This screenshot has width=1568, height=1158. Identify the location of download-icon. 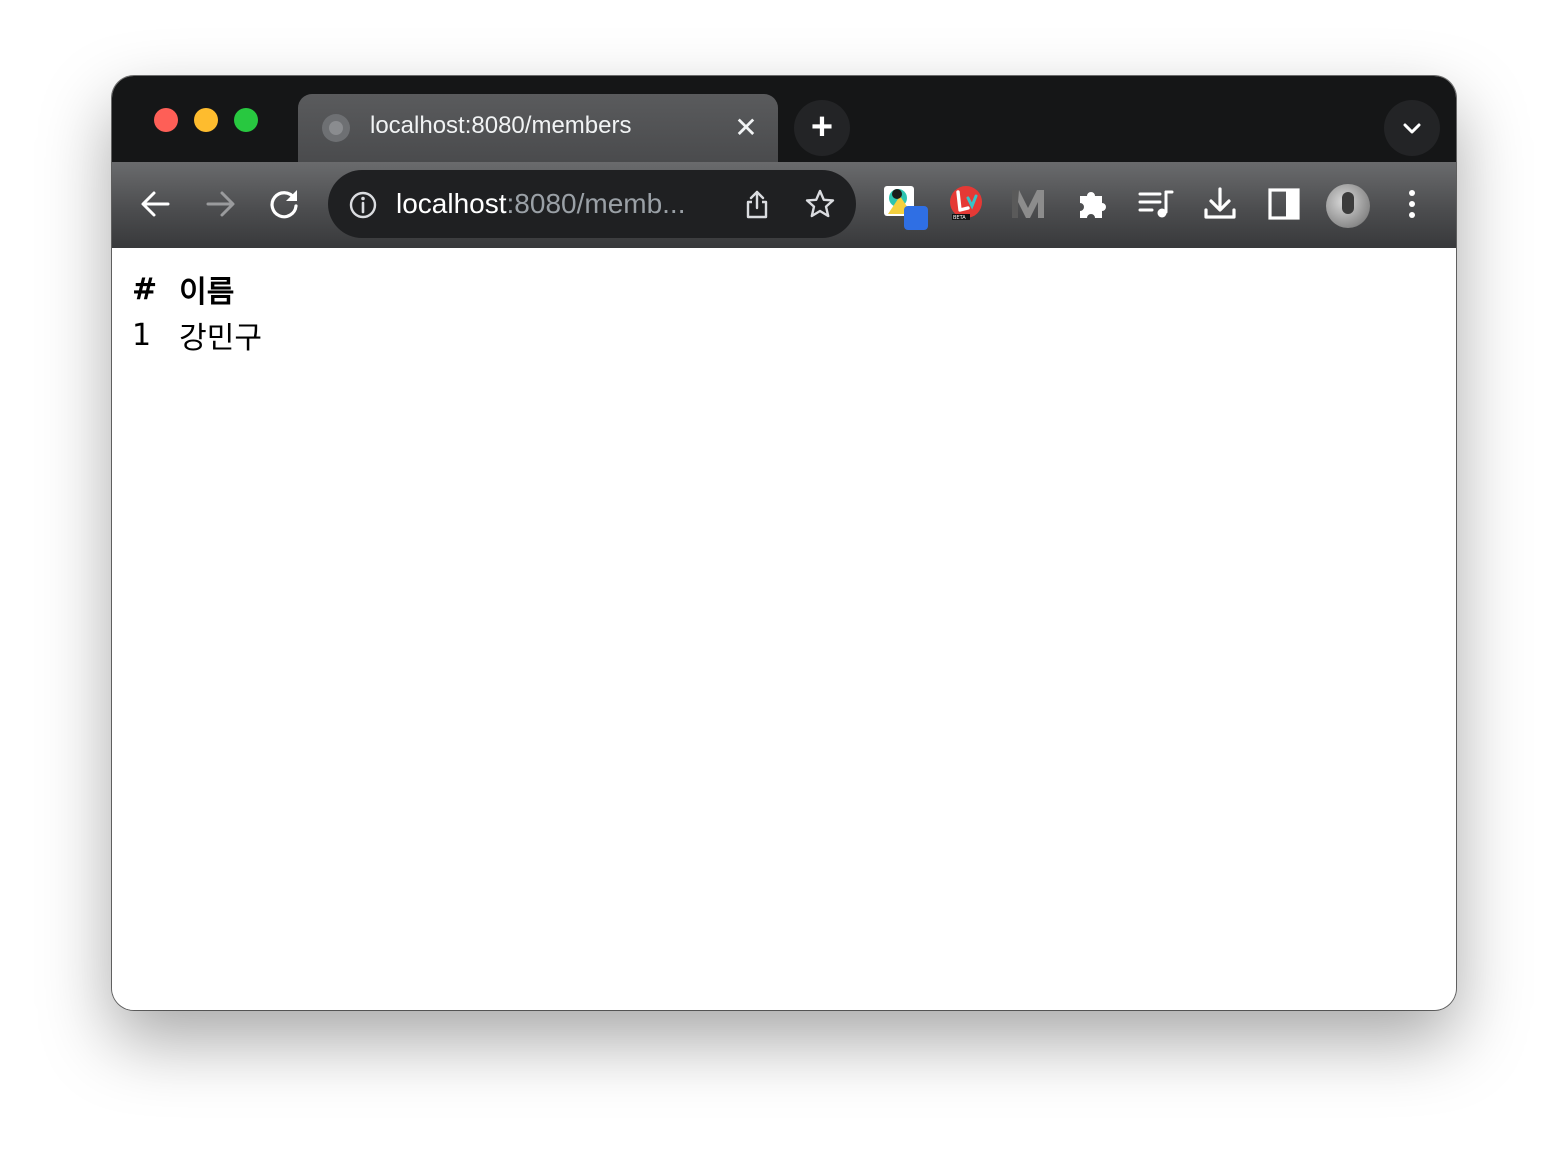
(1220, 204).